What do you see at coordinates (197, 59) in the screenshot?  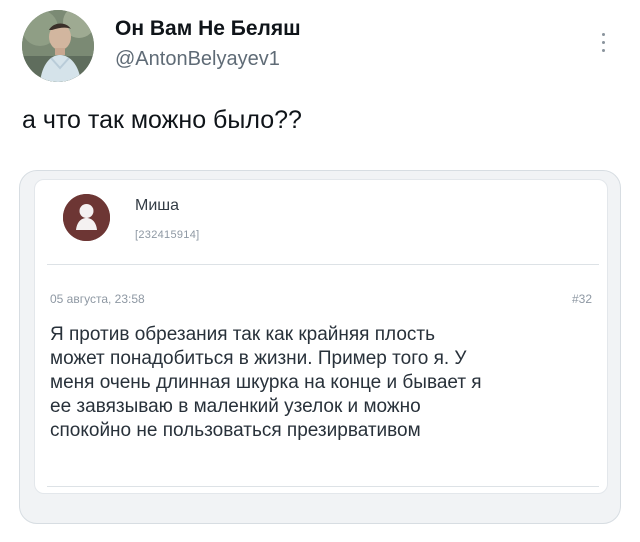 I see `author-handle: @AntonBelyayev1` at bounding box center [197, 59].